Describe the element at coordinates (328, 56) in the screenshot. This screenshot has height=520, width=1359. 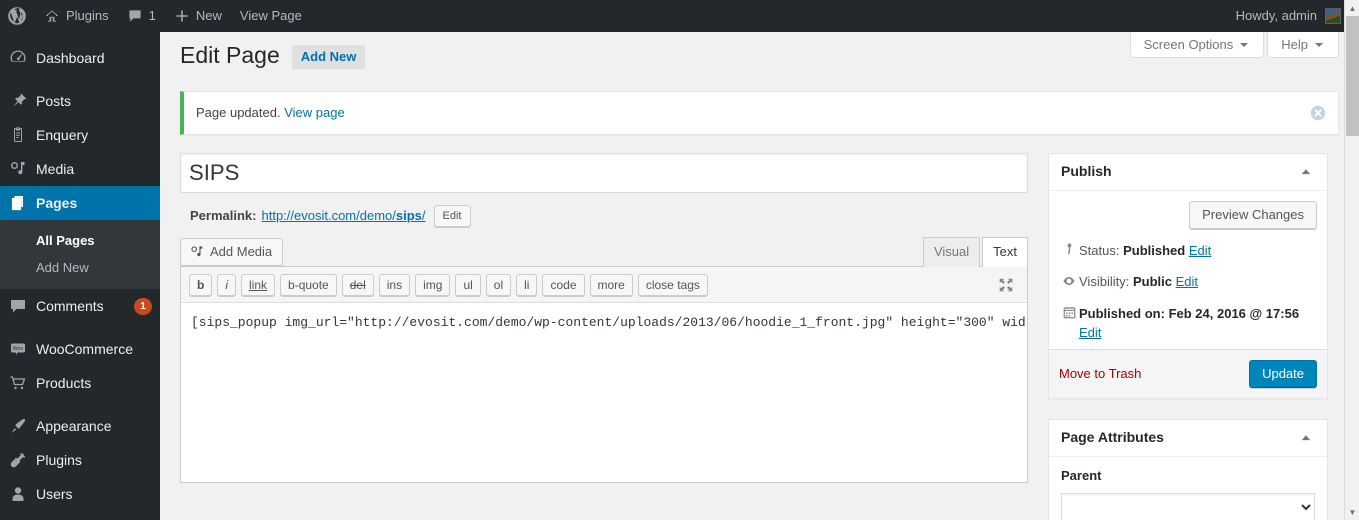
I see `add-new-button: Add New` at that location.